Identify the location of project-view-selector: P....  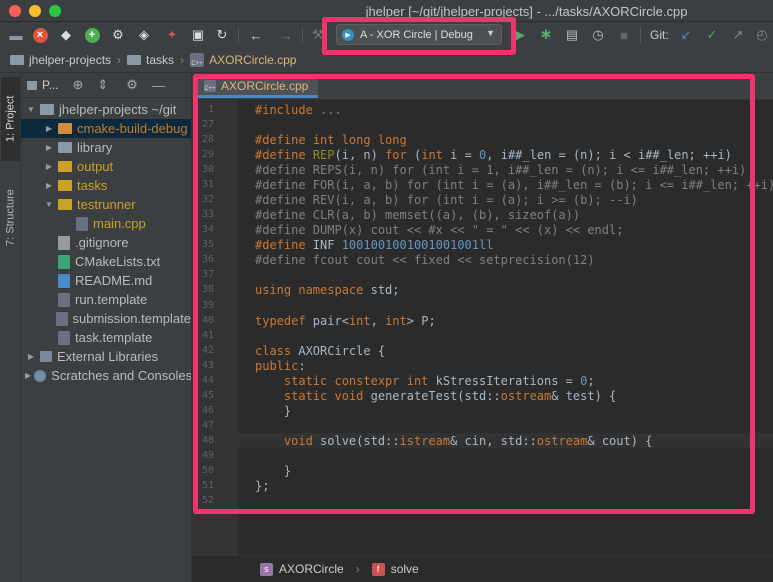
(50, 85).